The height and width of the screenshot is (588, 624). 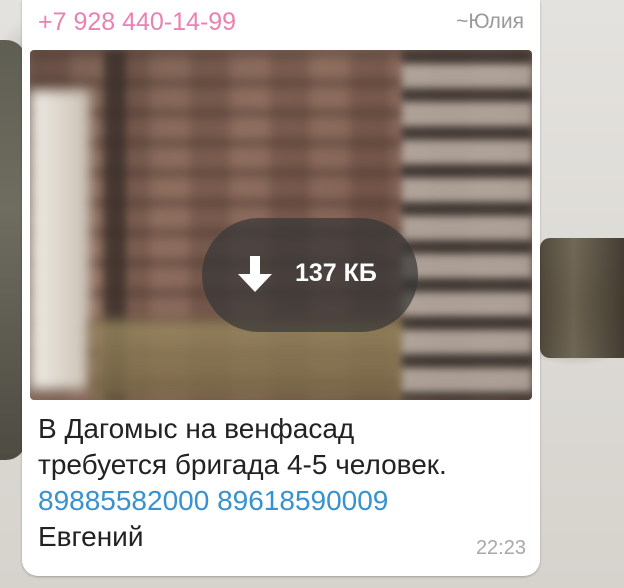 What do you see at coordinates (123, 500) in the screenshot?
I see `phone-link: 89885582000` at bounding box center [123, 500].